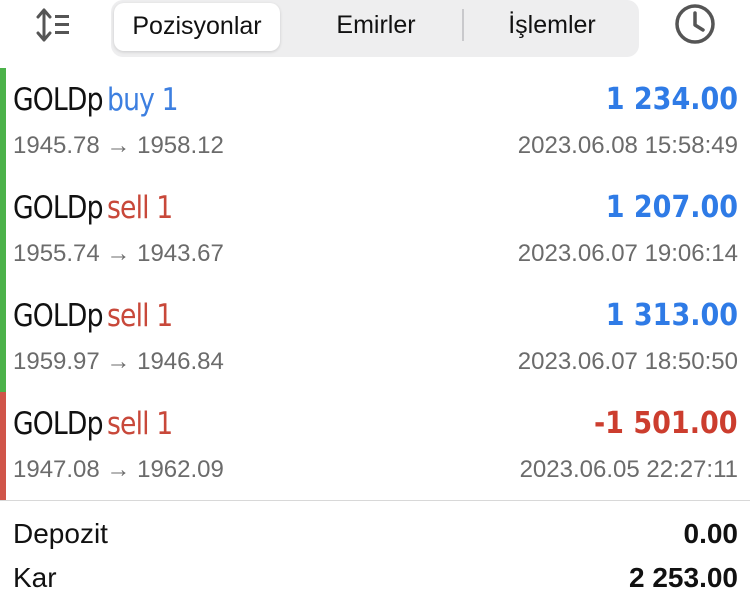  I want to click on position-prices: 1959.97 → 1946.84, so click(118, 361).